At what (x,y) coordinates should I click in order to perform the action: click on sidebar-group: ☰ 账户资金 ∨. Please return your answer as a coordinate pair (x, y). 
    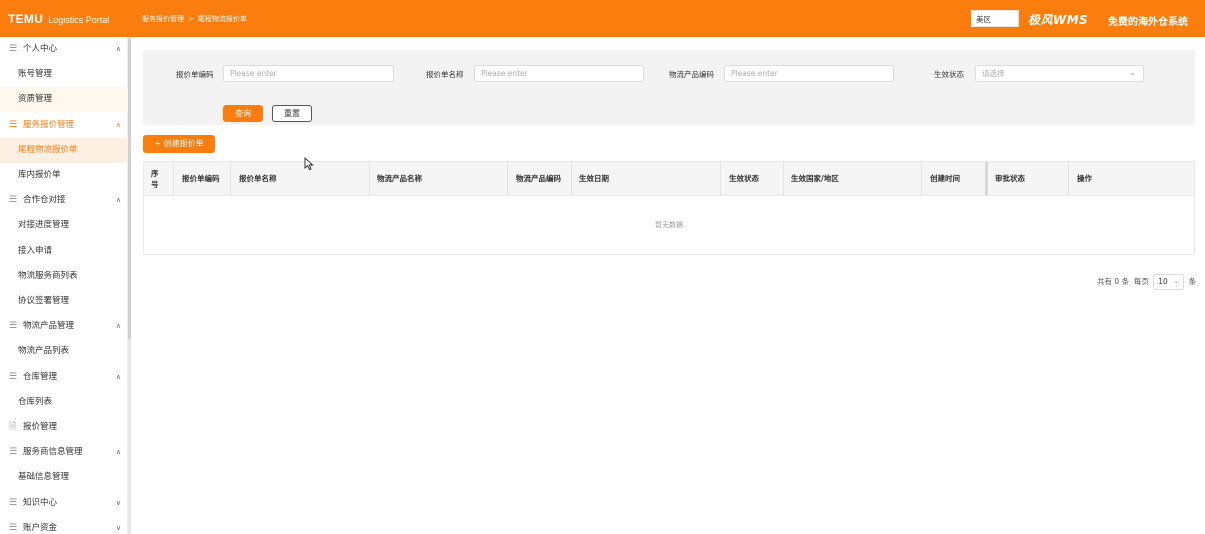
    Looking at the image, I should click on (64, 525).